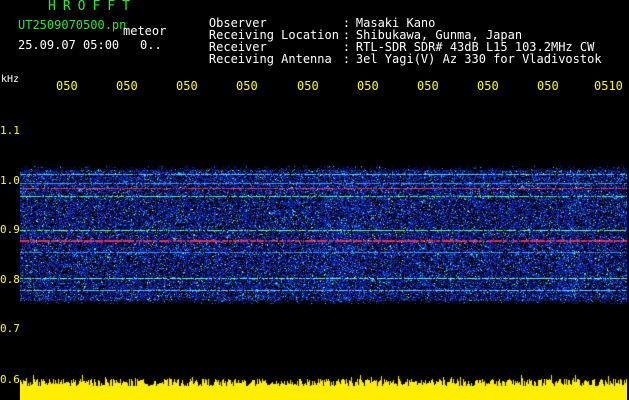 The width and height of the screenshot is (629, 400). What do you see at coordinates (10, 180) in the screenshot?
I see `freq-tick: 1.0` at bounding box center [10, 180].